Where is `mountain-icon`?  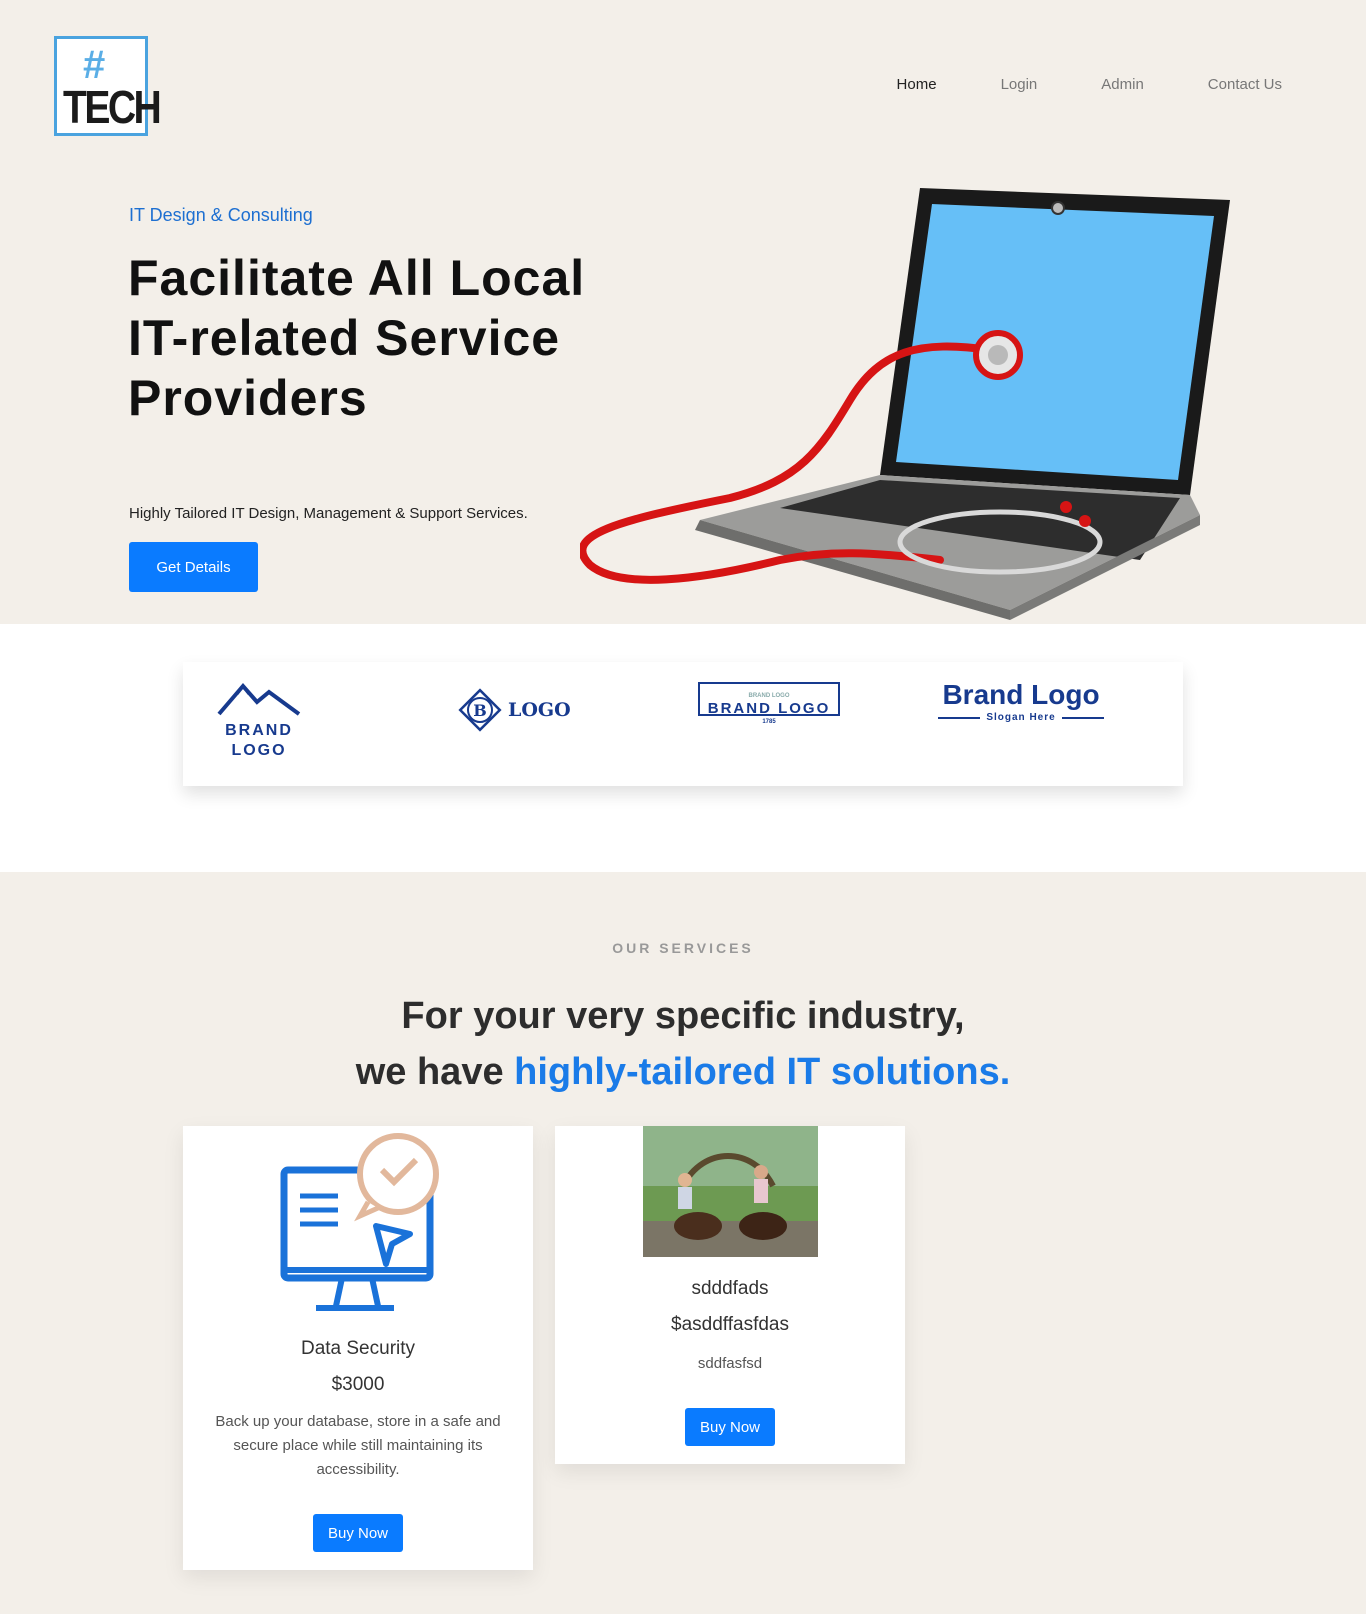 mountain-icon is located at coordinates (259, 699).